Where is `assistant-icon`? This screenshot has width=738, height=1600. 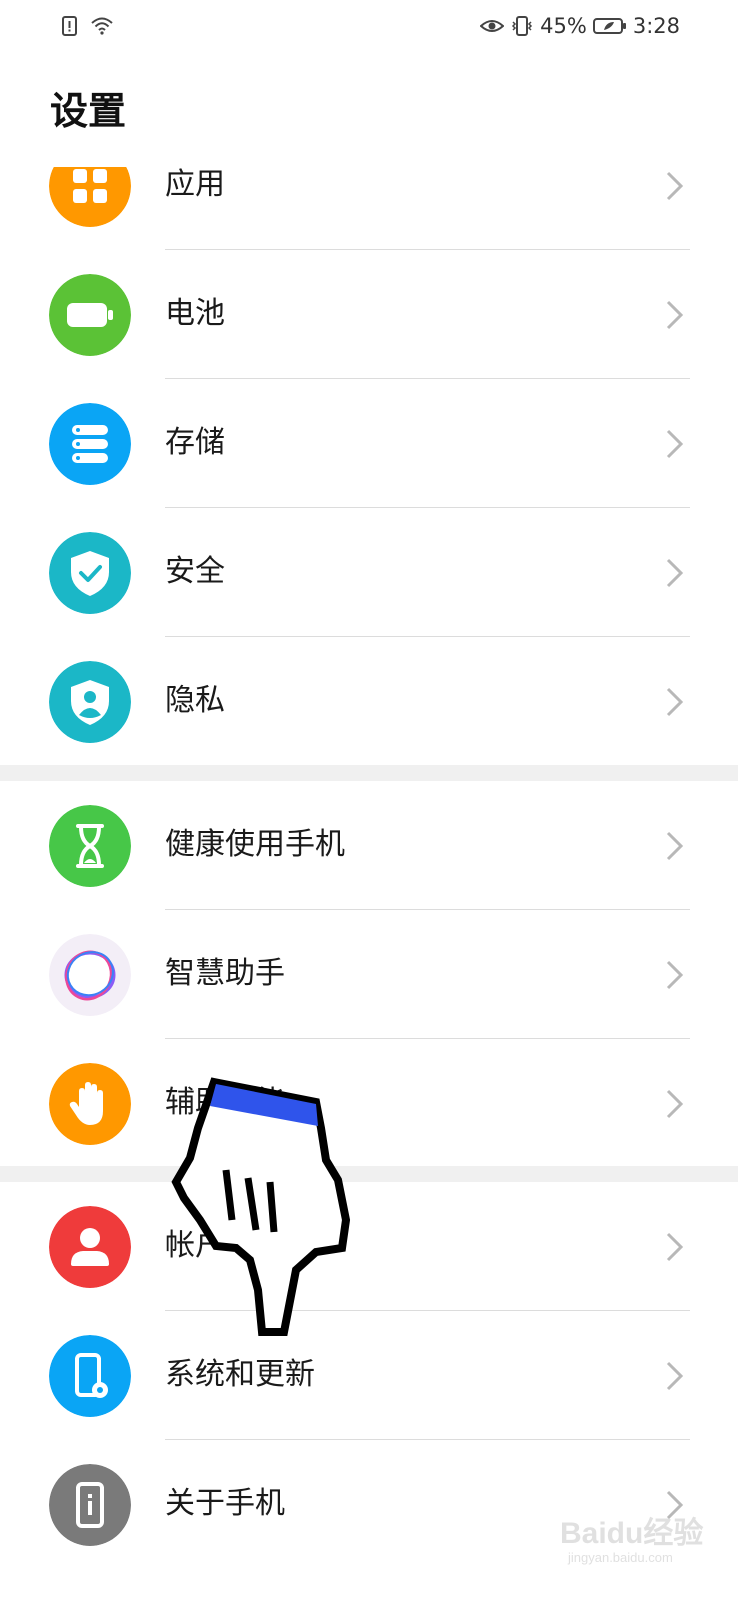 assistant-icon is located at coordinates (90, 975).